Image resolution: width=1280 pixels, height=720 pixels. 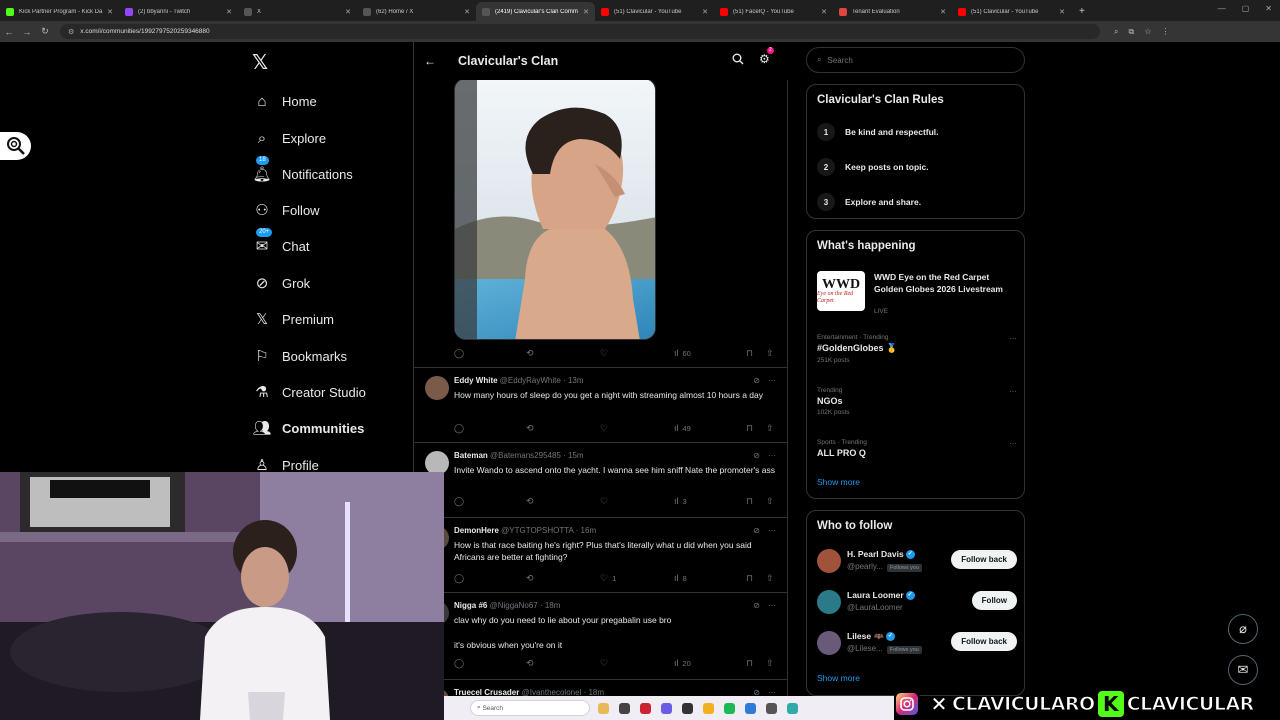 I want to click on back-icon: ←, so click(x=9, y=32).